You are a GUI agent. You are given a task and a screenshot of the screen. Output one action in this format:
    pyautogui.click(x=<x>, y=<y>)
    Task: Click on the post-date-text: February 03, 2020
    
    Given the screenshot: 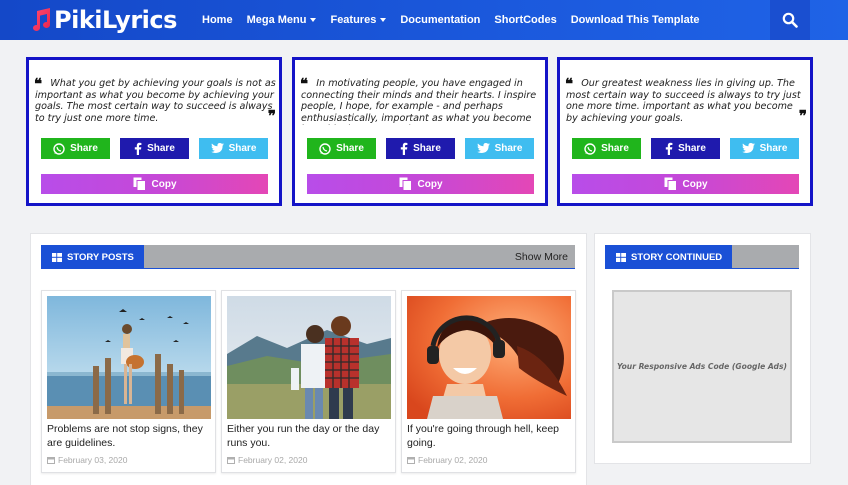 What is the action you would take?
    pyautogui.click(x=93, y=460)
    